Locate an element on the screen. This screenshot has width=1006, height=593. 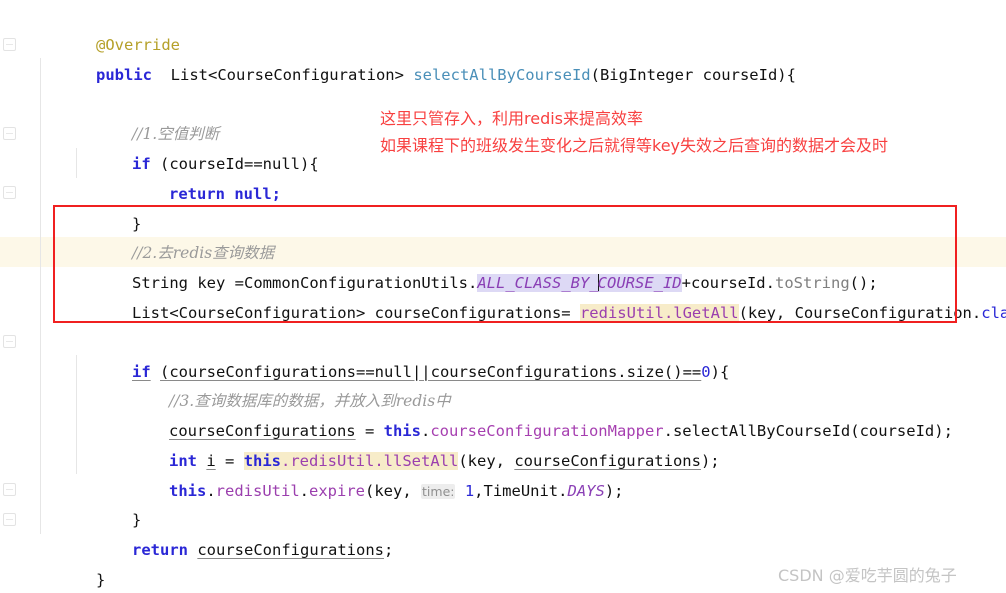
keyword-public: public is located at coordinates (124, 75).